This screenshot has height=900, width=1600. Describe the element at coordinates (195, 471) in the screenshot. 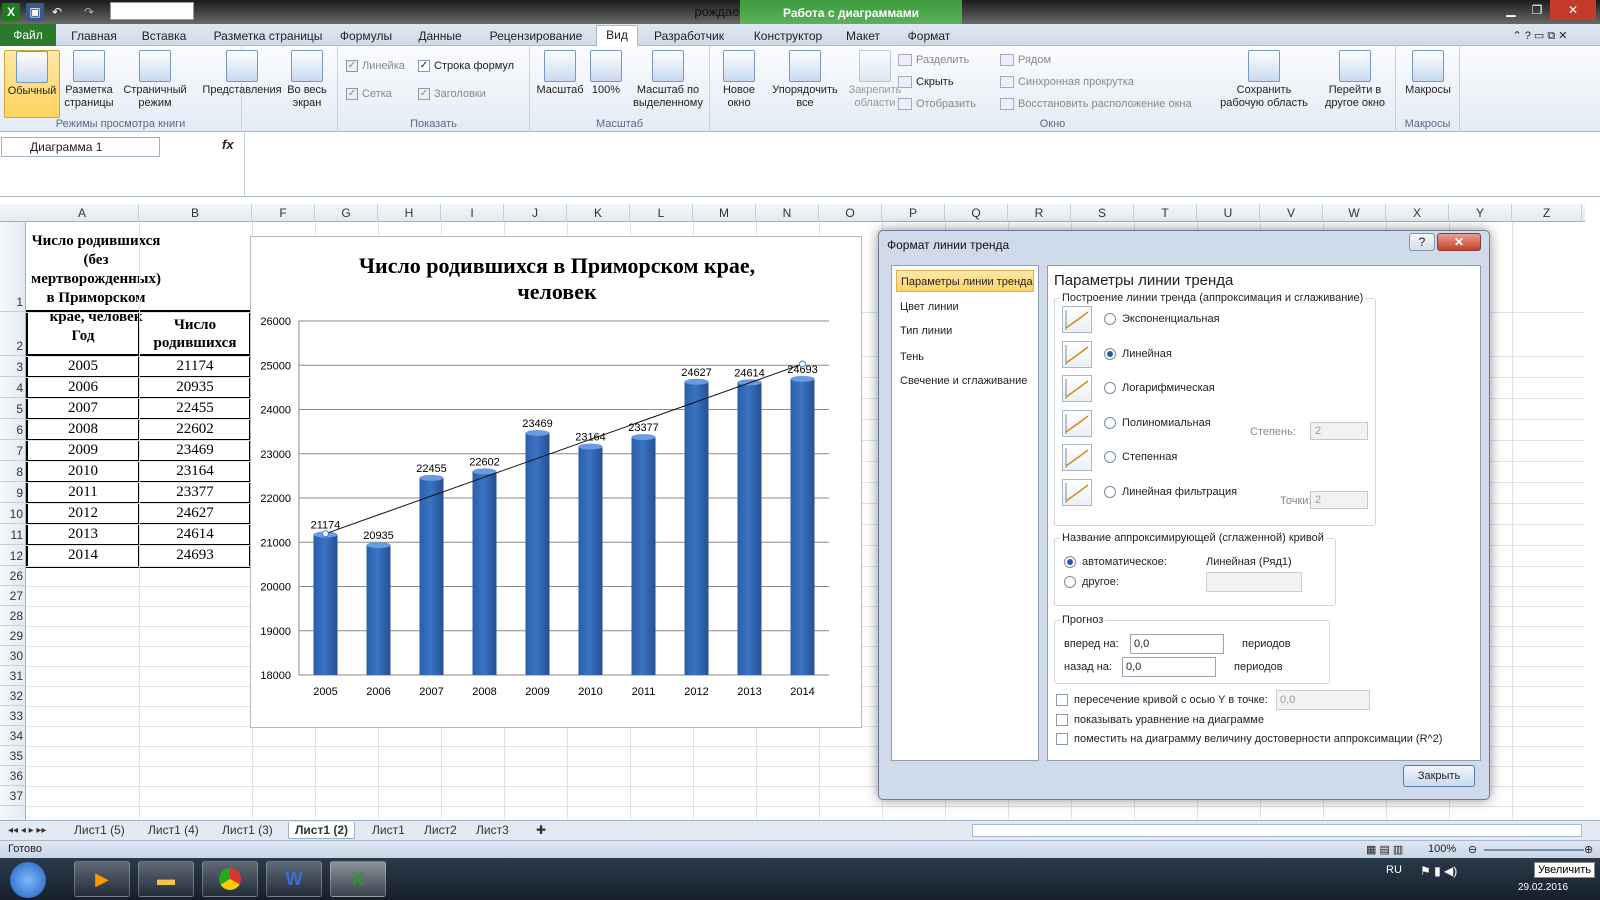

I see `table-cell: 23164` at that location.